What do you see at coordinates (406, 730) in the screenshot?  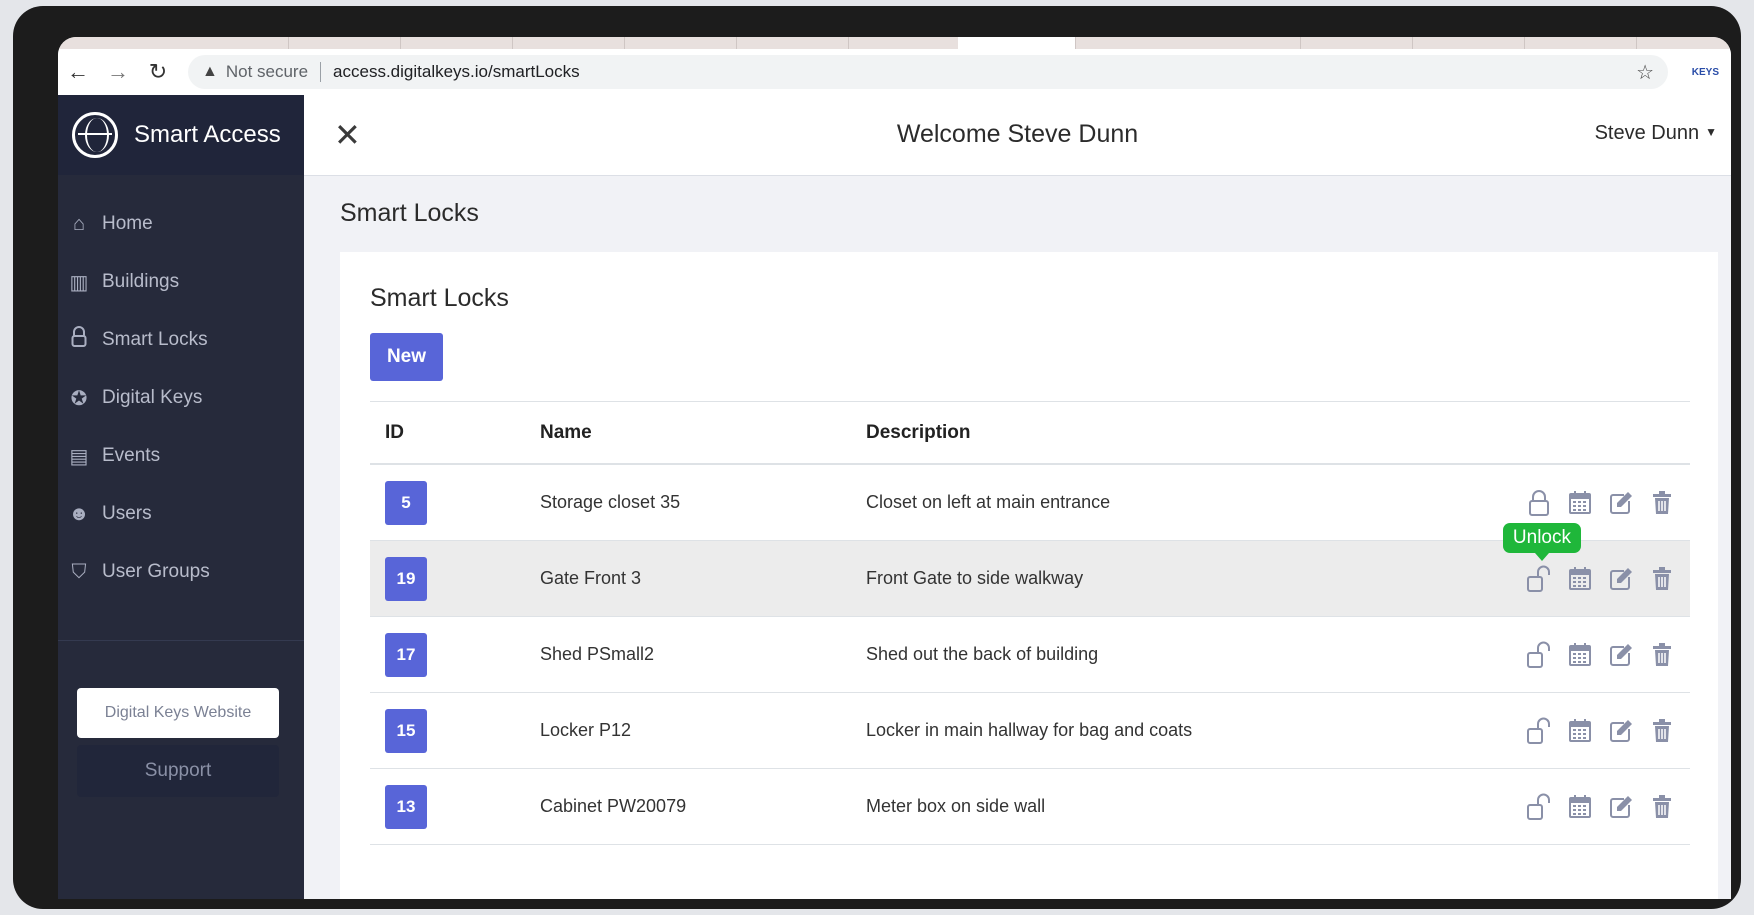 I see `id-badge: 15` at bounding box center [406, 730].